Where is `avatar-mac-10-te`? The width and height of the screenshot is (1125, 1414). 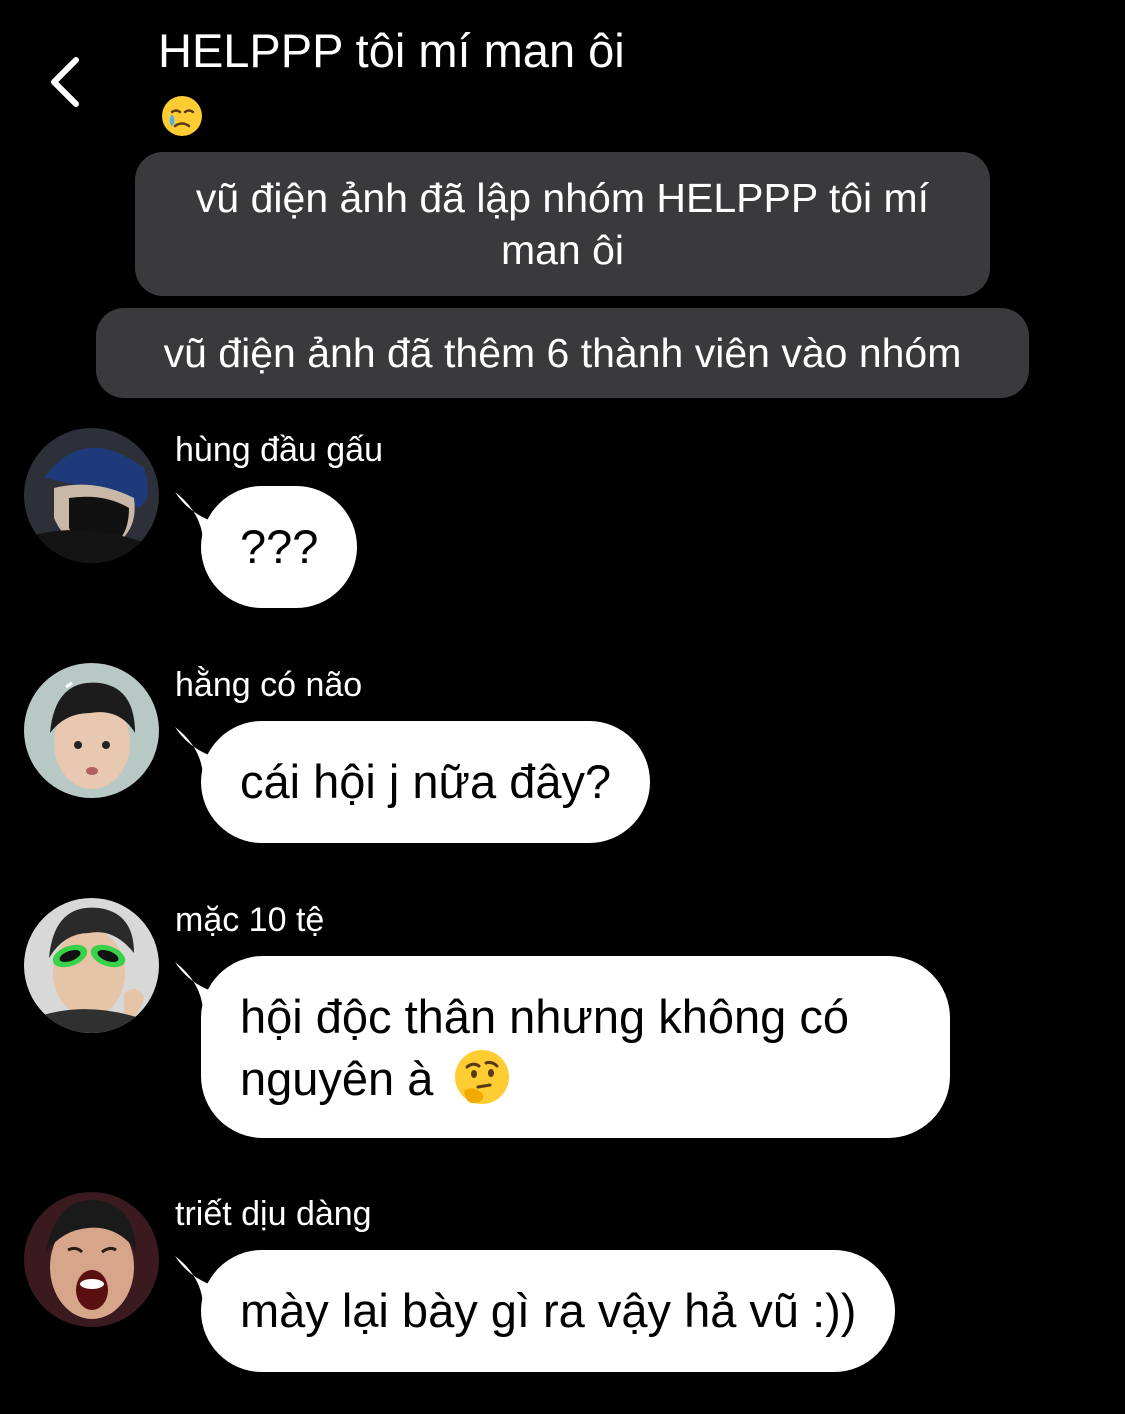
avatar-mac-10-te is located at coordinates (91, 965).